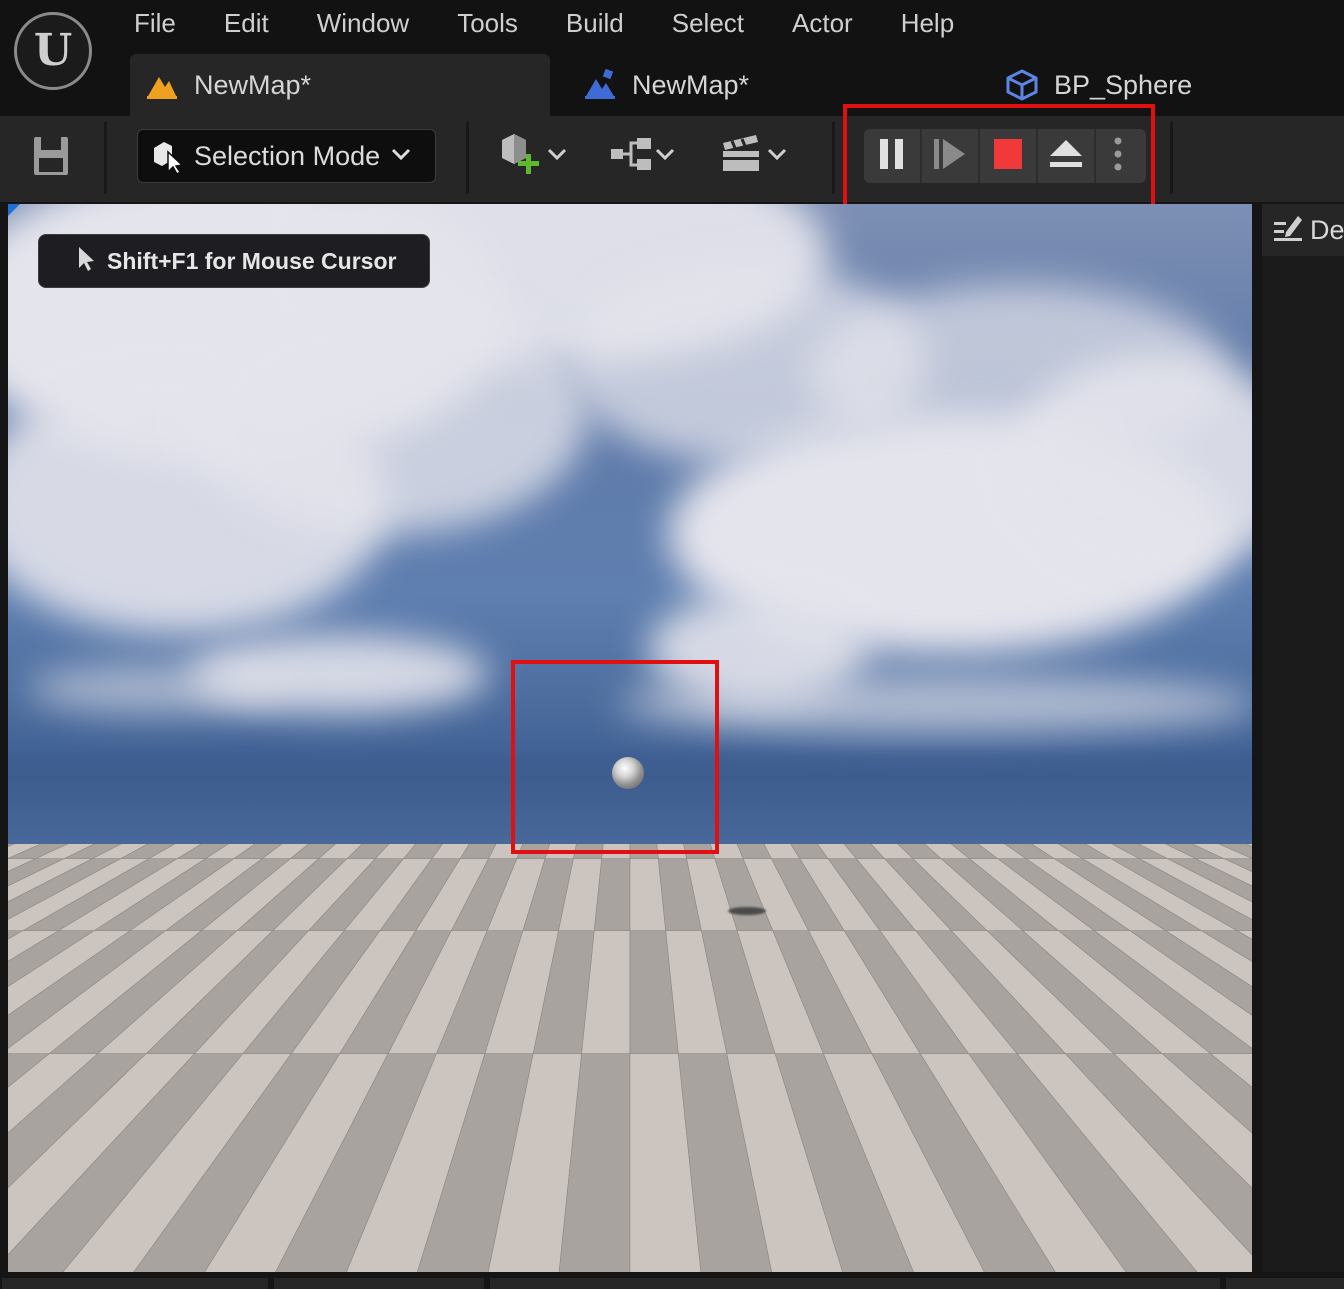 Image resolution: width=1344 pixels, height=1289 pixels. I want to click on highlight-box-sphere, so click(615, 757).